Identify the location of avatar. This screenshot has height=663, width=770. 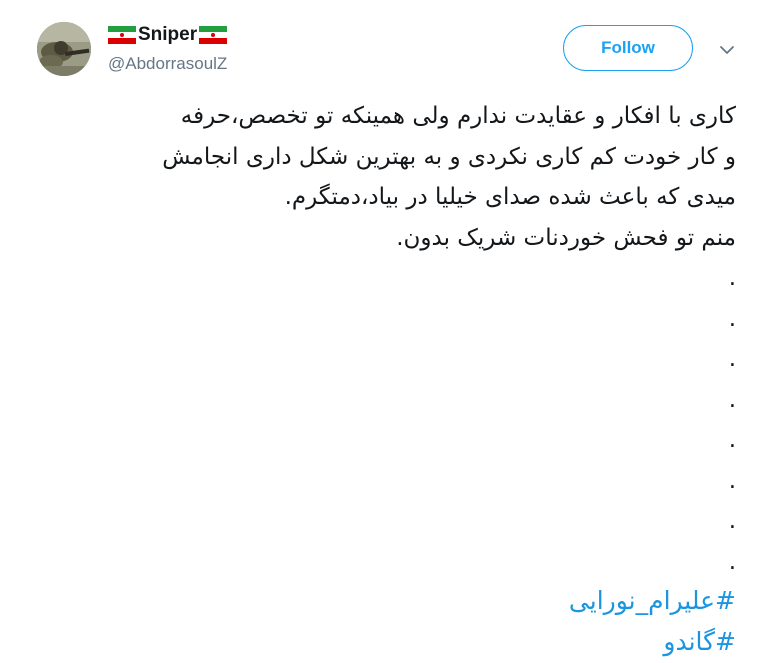
(64, 49).